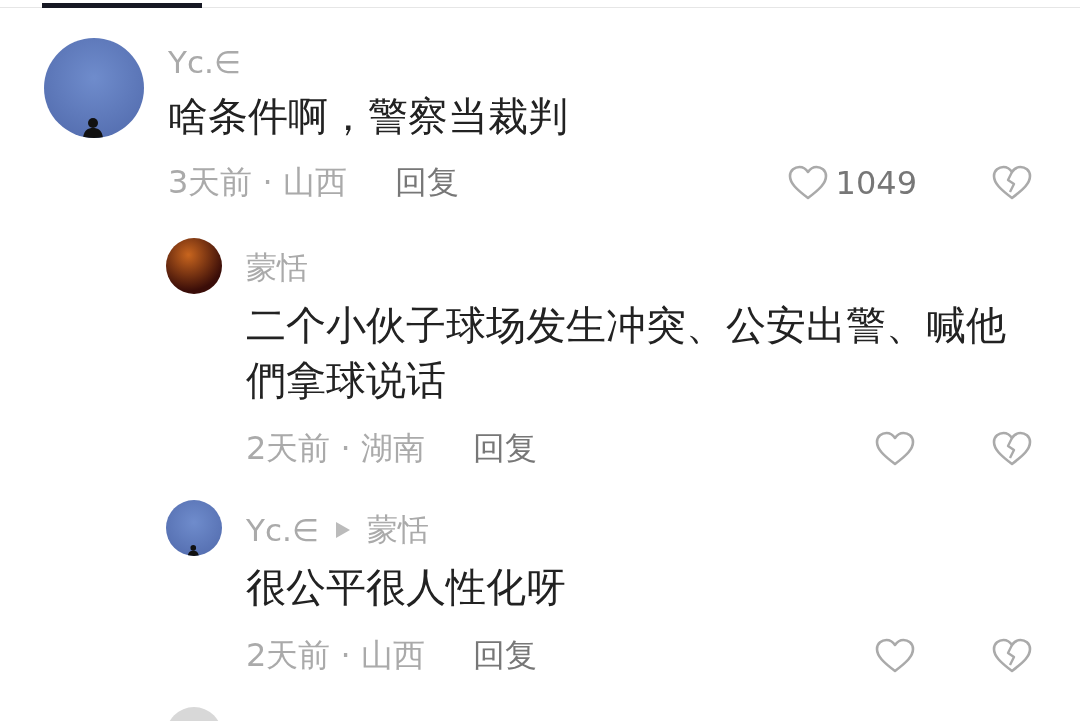 This screenshot has width=1080, height=725. Describe the element at coordinates (342, 530) in the screenshot. I see `play-icon` at that location.